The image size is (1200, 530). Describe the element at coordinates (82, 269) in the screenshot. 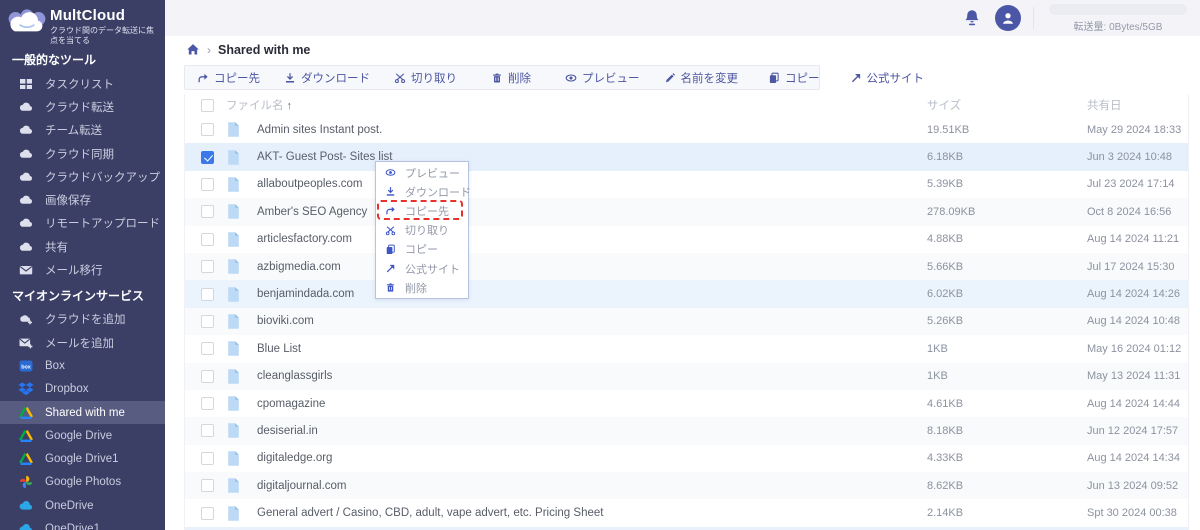

I see `sidebar-item-mail-migration: メール移行` at that location.